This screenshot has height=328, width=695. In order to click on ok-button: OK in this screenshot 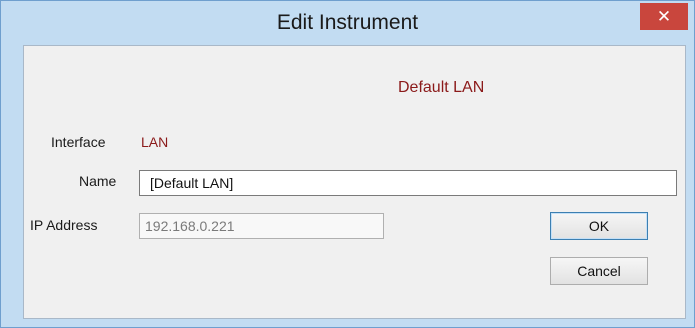, I will do `click(599, 226)`.